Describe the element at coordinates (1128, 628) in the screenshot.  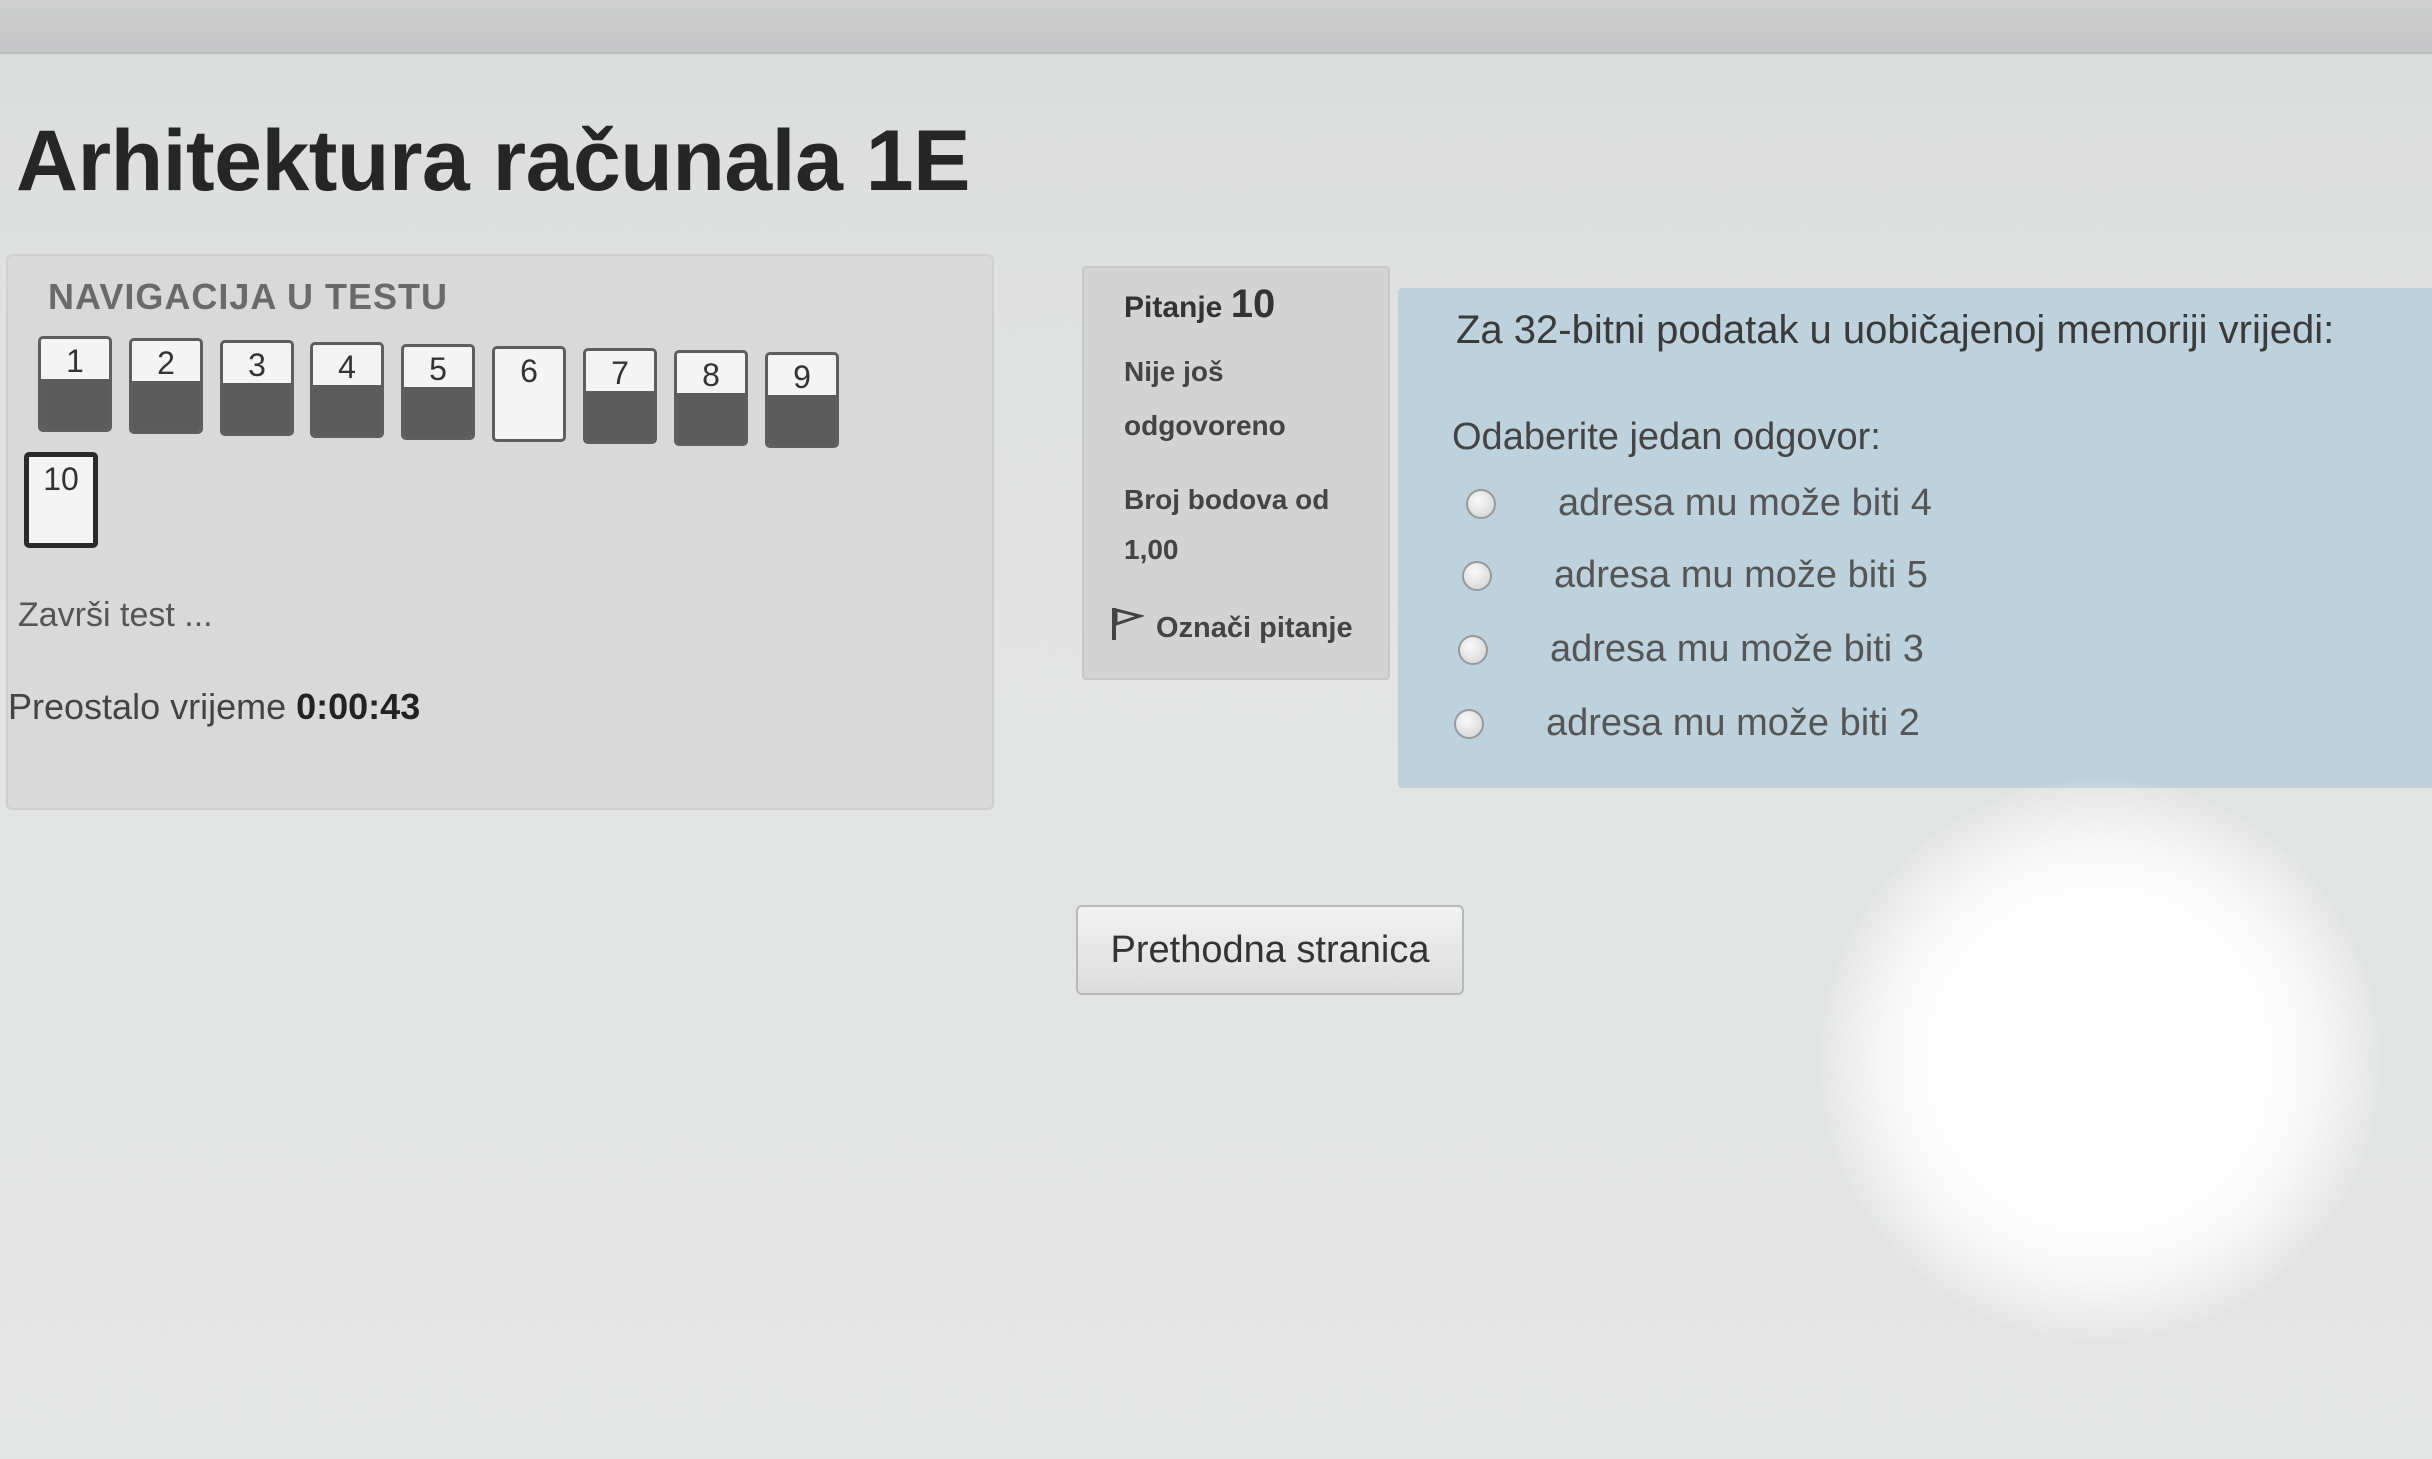
I see `flag-icon` at that location.